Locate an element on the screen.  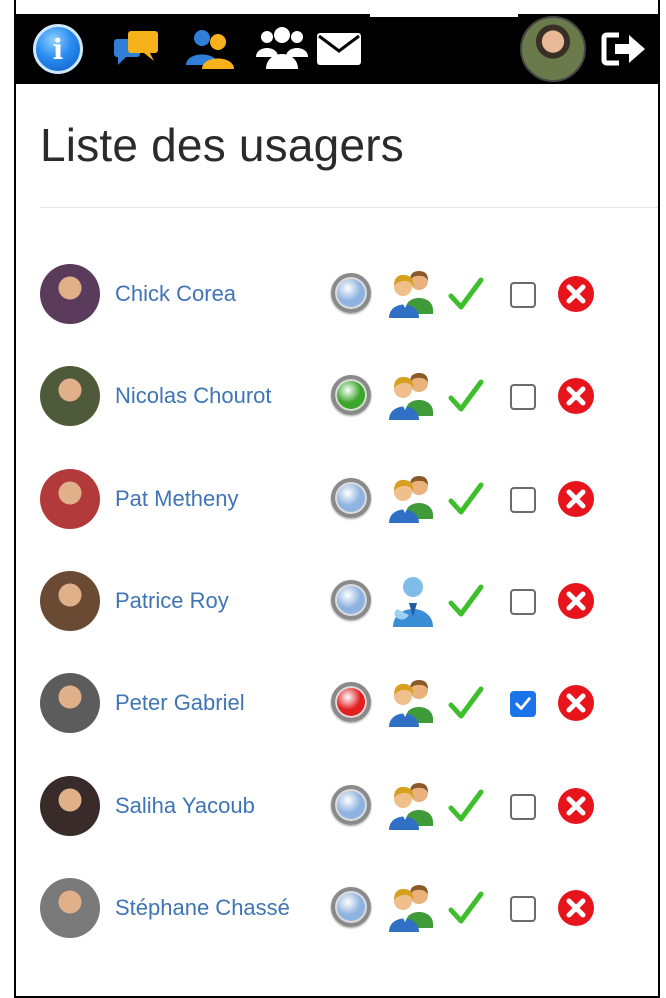
user-row: Pat Metheny is located at coordinates (330, 498).